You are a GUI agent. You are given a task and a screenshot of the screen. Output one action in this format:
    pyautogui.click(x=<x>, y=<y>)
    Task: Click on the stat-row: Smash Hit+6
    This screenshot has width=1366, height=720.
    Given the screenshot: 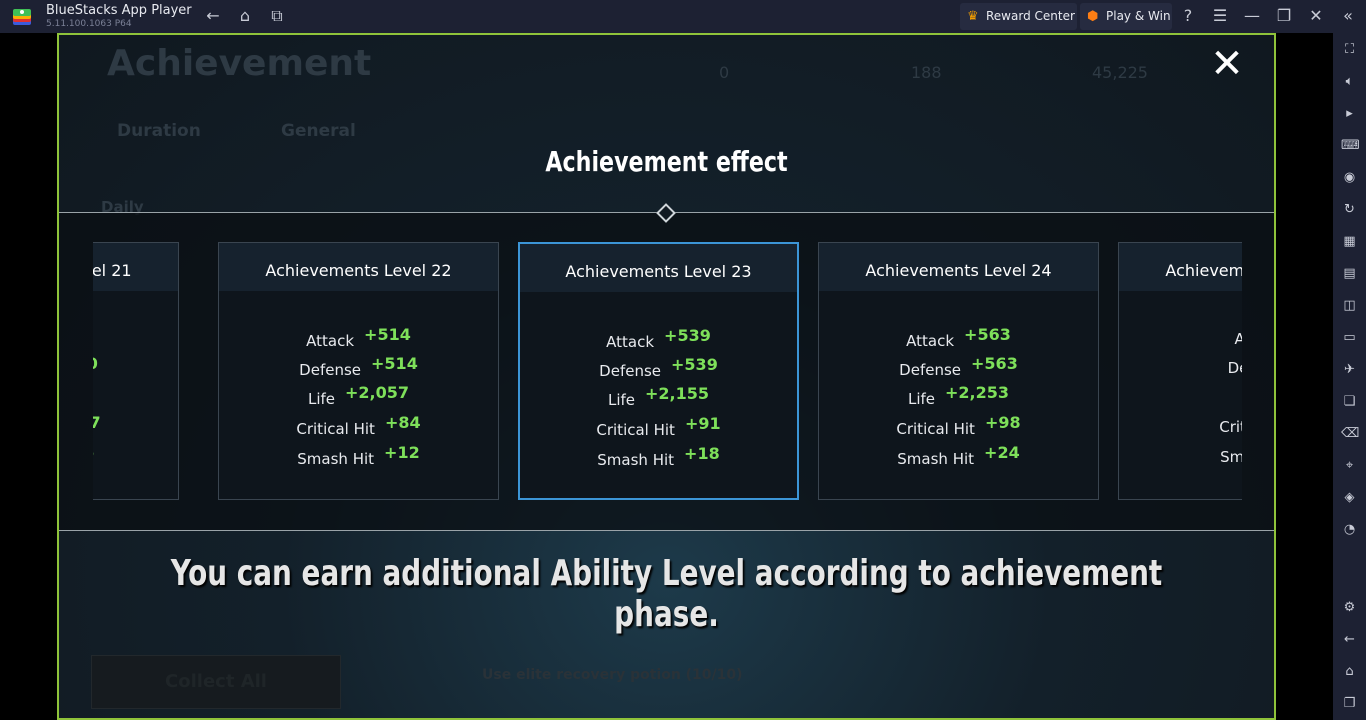 What is the action you would take?
    pyautogui.click(x=135, y=455)
    